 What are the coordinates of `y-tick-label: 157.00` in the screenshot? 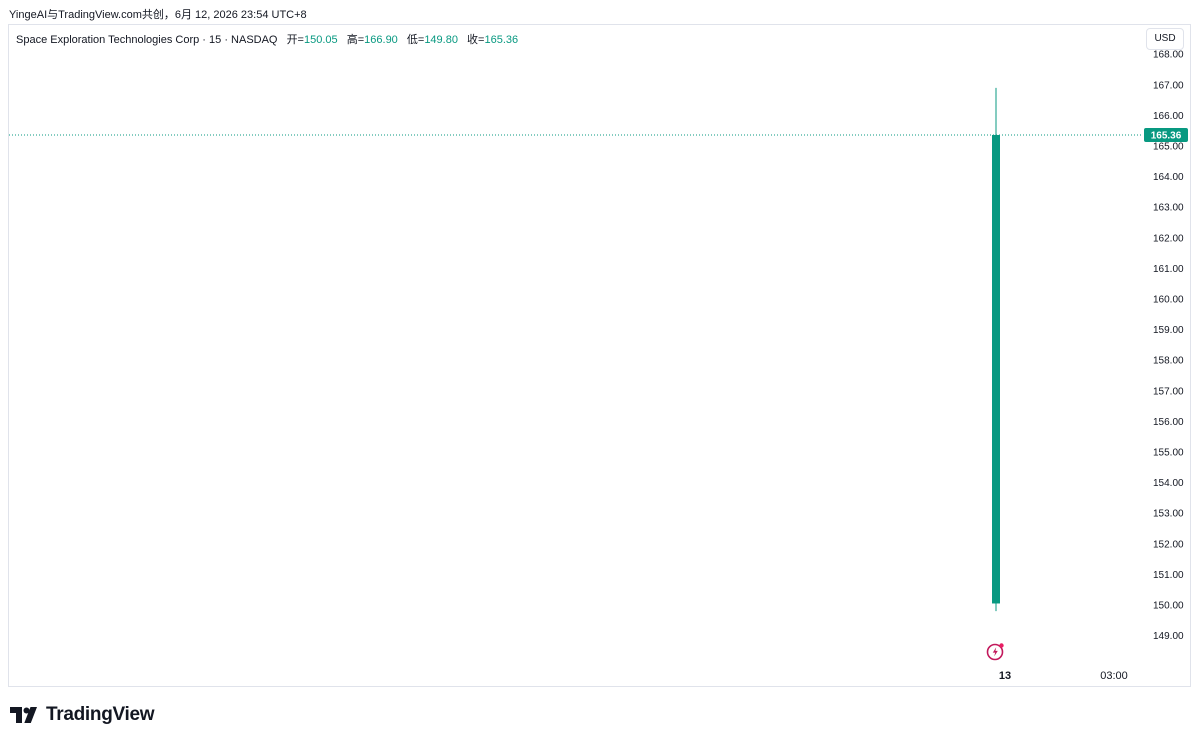 It's located at (1168, 391).